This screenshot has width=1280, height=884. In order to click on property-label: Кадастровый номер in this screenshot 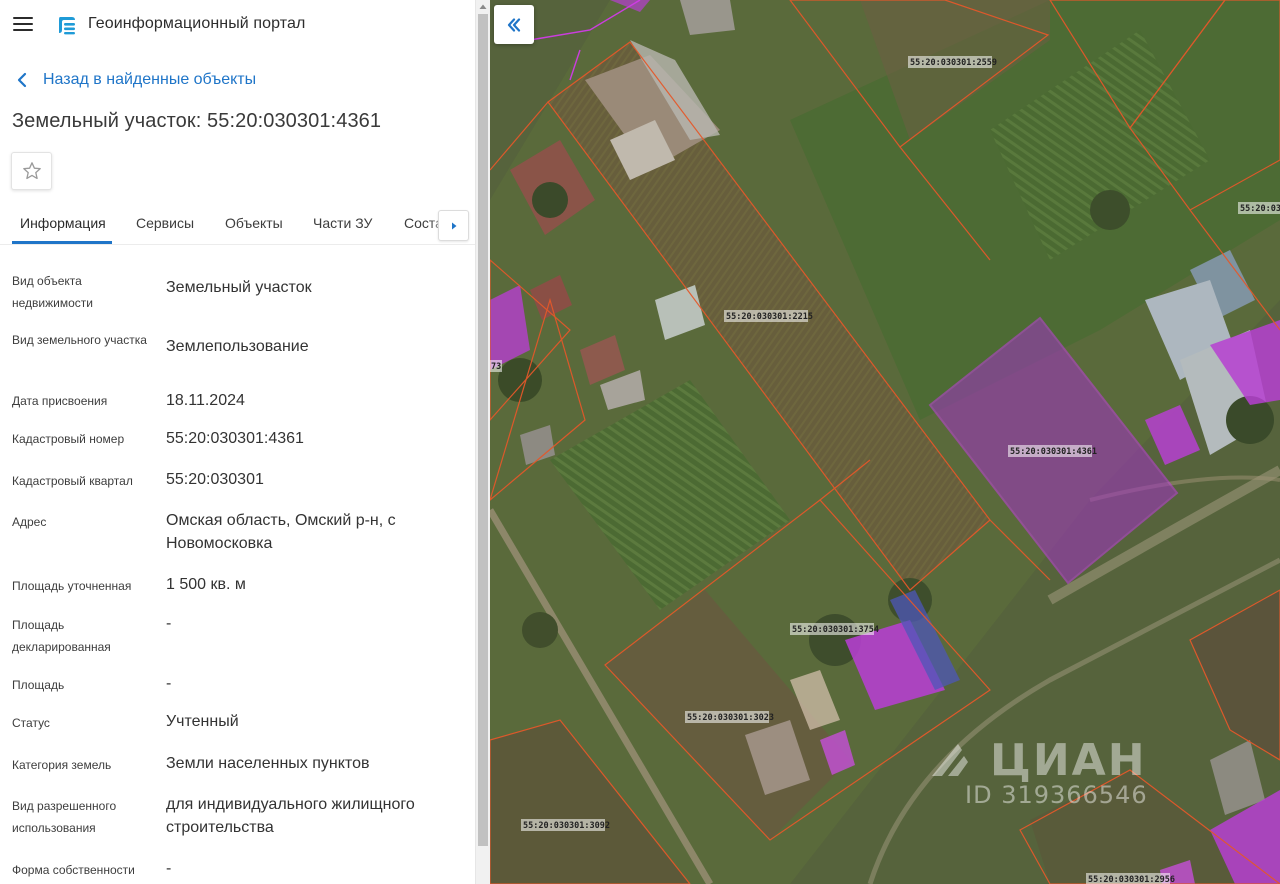, I will do `click(68, 439)`.